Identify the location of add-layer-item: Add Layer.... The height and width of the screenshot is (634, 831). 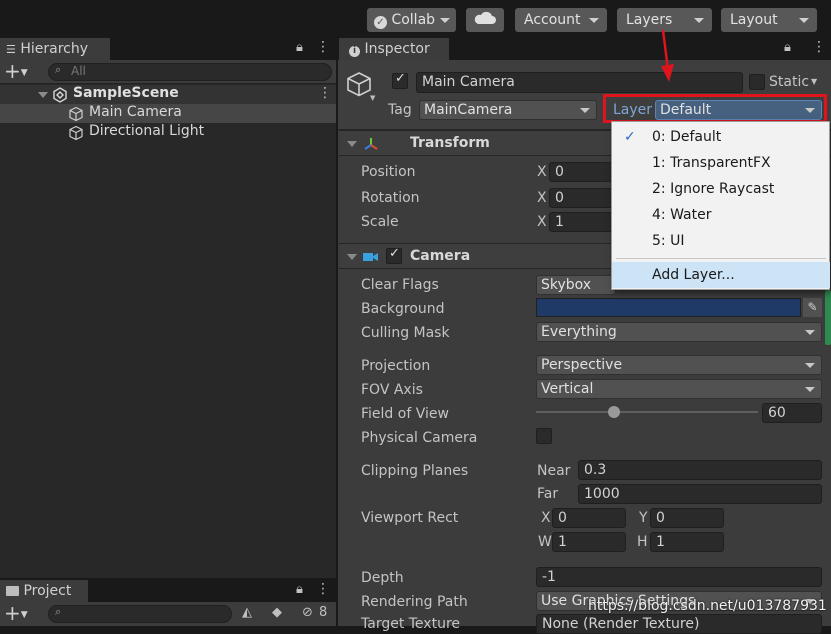
(721, 275).